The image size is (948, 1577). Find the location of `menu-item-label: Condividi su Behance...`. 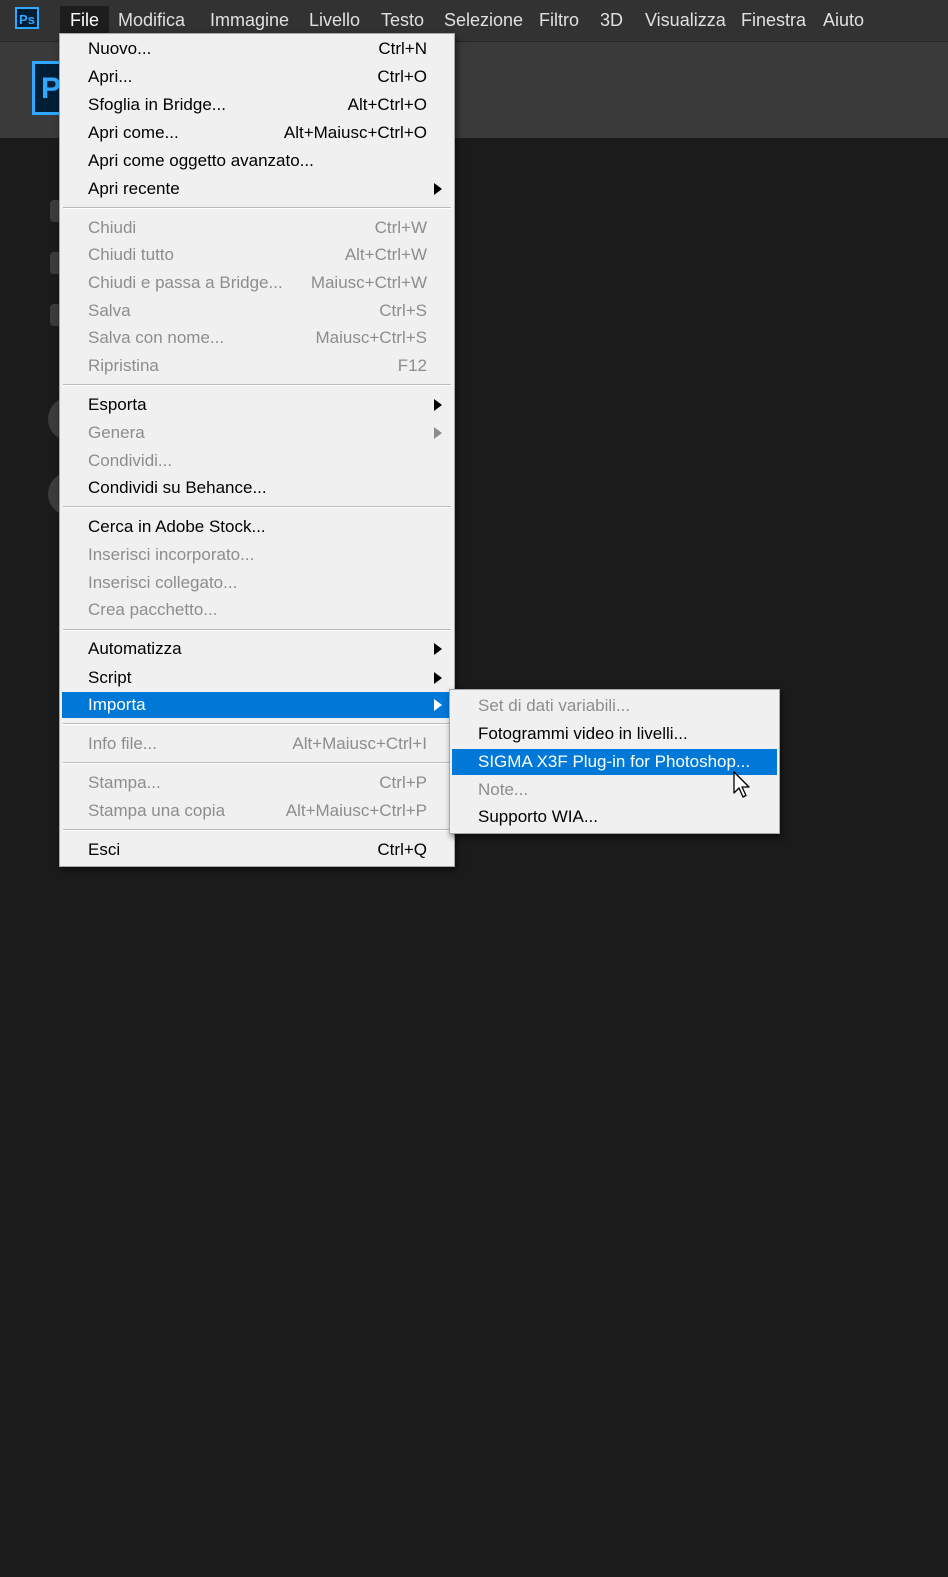

menu-item-label: Condividi su Behance... is located at coordinates (177, 487).